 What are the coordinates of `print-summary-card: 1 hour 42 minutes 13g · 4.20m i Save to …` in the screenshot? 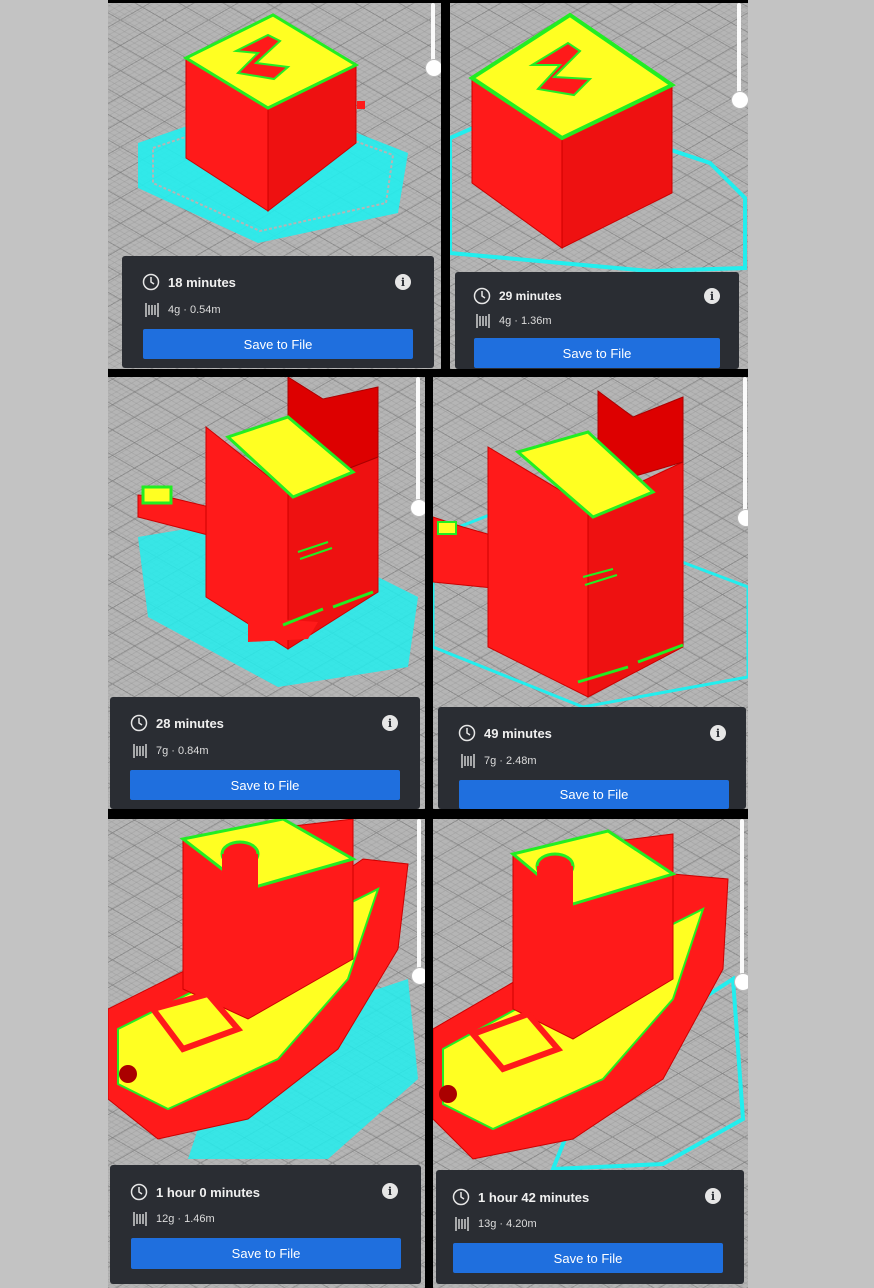 It's located at (590, 1227).